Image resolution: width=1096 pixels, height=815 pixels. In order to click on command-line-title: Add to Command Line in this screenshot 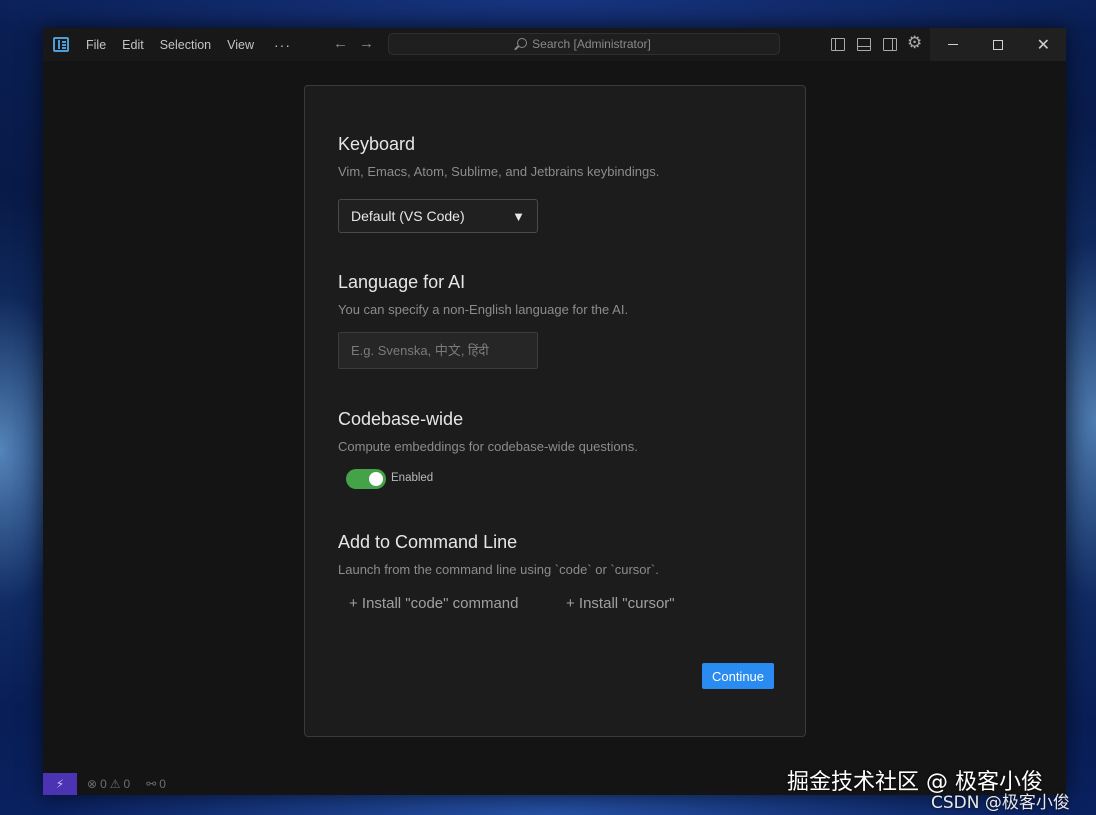, I will do `click(428, 542)`.